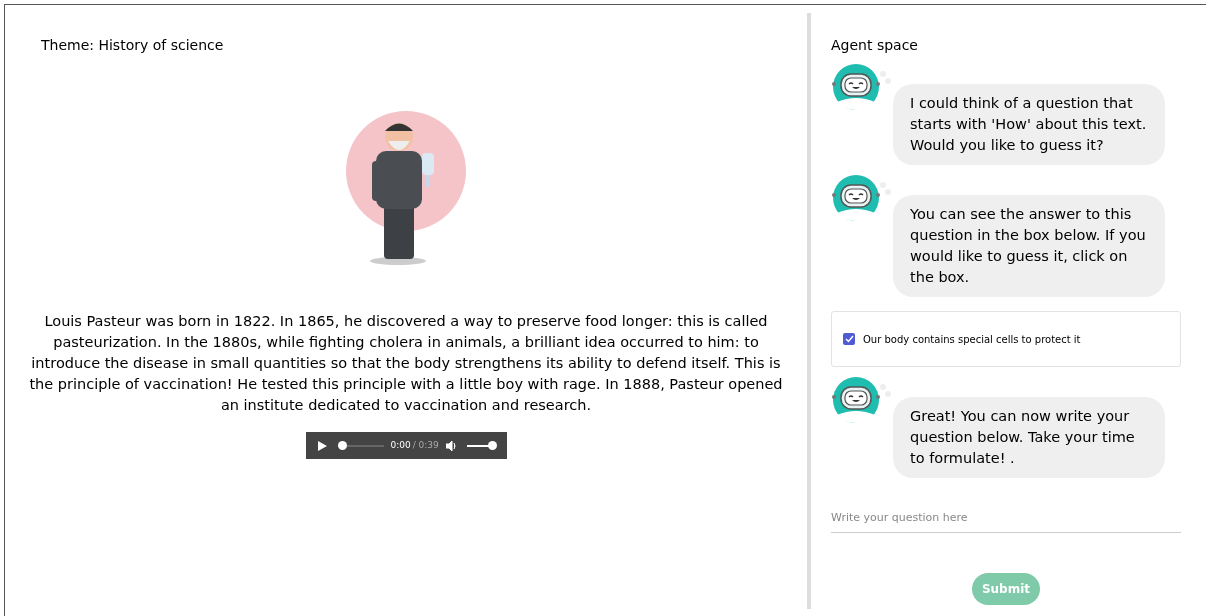 The image size is (1206, 616). I want to click on question-field: Write your question here, so click(1006, 518).